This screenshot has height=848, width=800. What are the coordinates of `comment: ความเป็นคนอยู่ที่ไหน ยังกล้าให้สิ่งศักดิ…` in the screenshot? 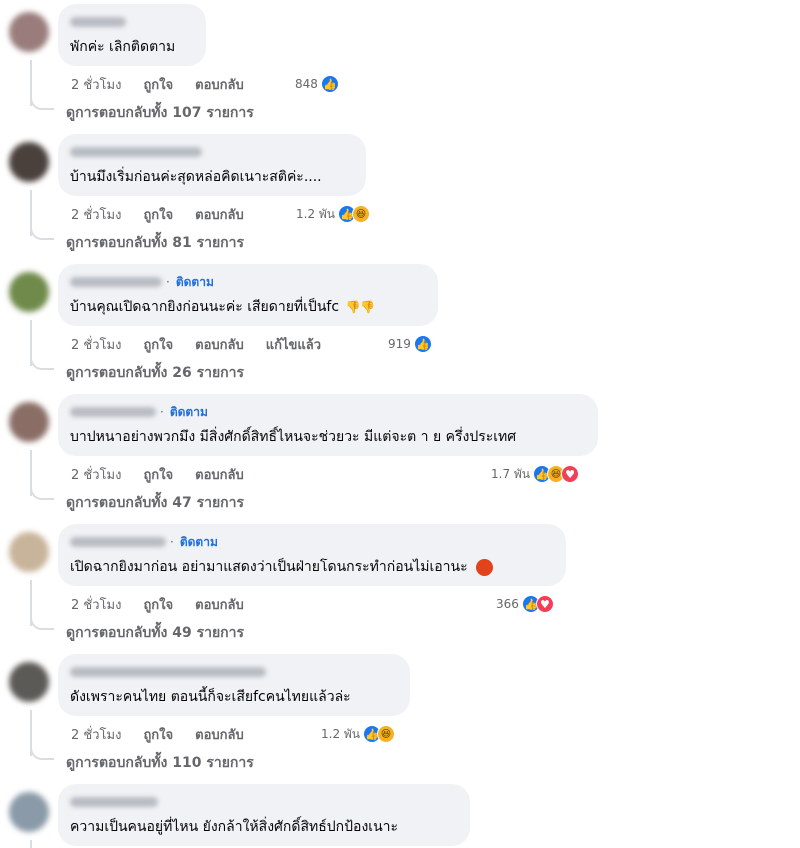 It's located at (400, 816).